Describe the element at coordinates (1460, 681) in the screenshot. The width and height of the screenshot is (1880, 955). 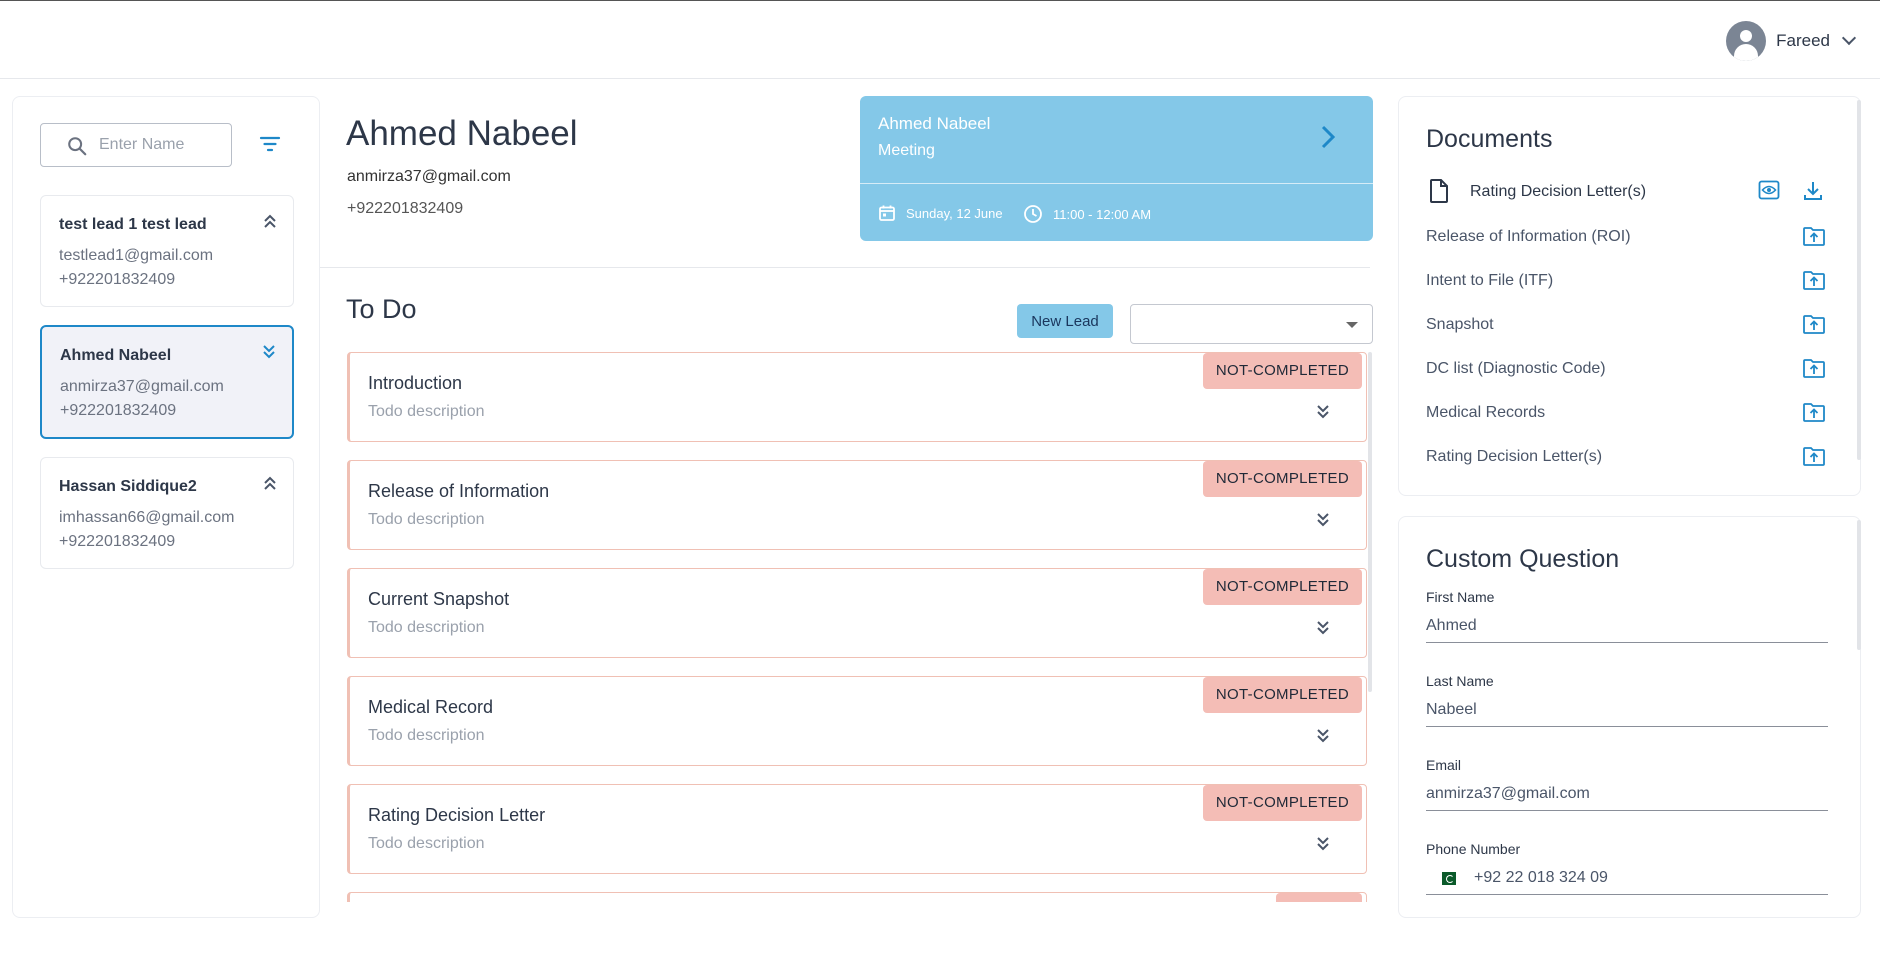
I see `field-label: Last Name` at that location.